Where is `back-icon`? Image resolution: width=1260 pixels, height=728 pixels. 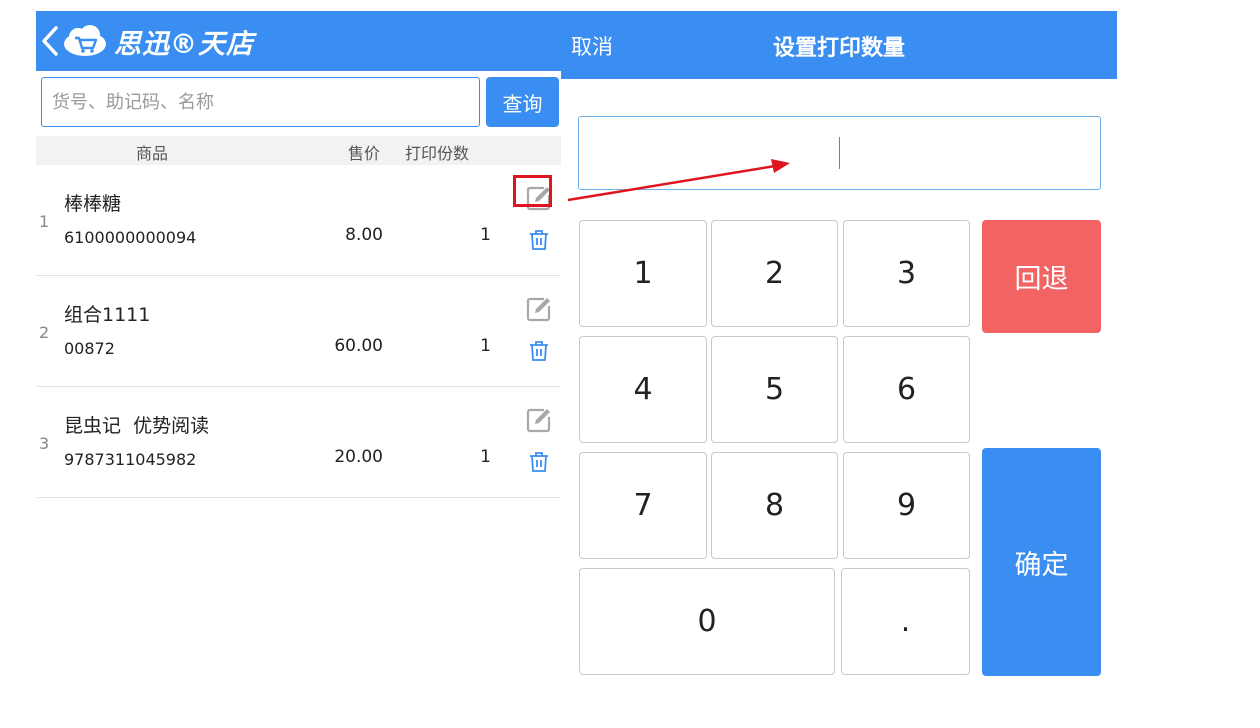 back-icon is located at coordinates (50, 41).